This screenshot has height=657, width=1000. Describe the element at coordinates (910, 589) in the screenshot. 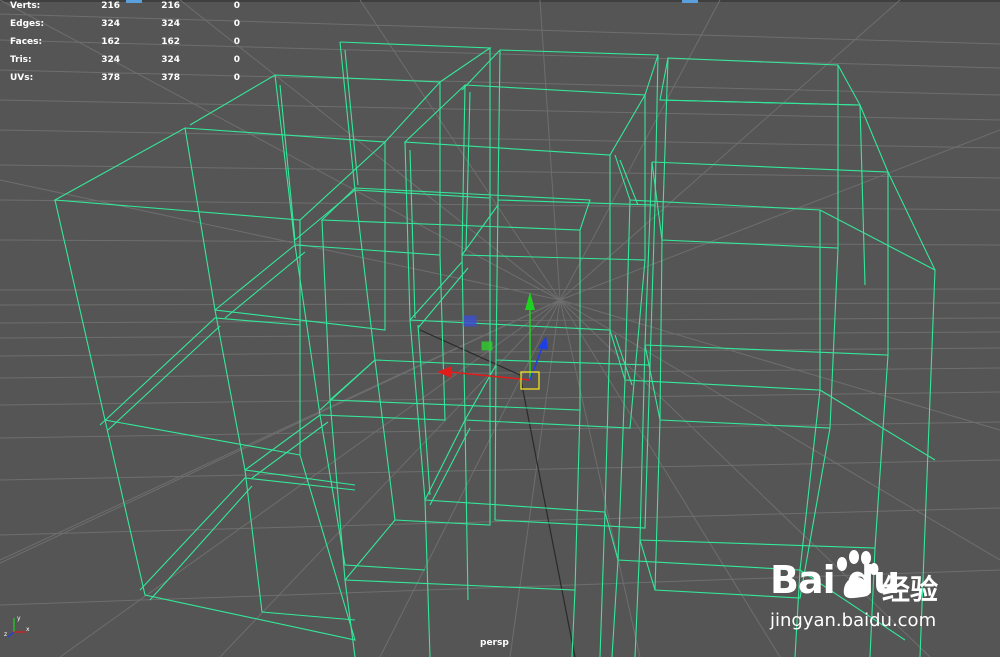

I see `watermark-cn: 经验` at that location.